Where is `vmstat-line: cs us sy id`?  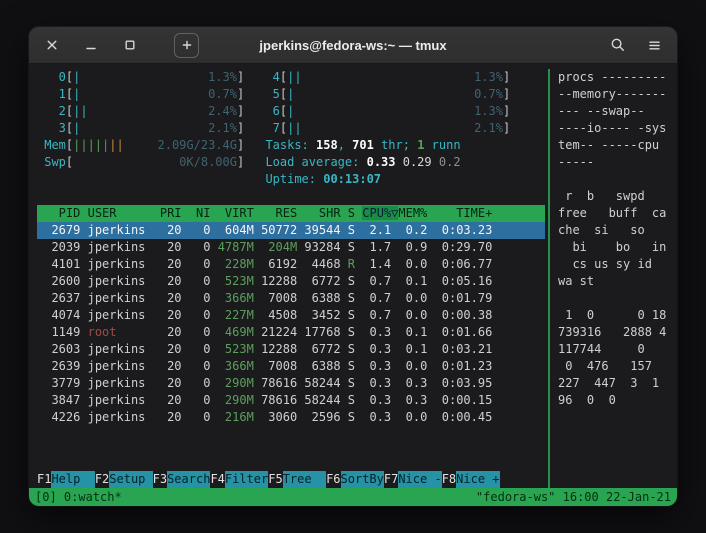
vmstat-line: cs us sy id is located at coordinates (605, 264).